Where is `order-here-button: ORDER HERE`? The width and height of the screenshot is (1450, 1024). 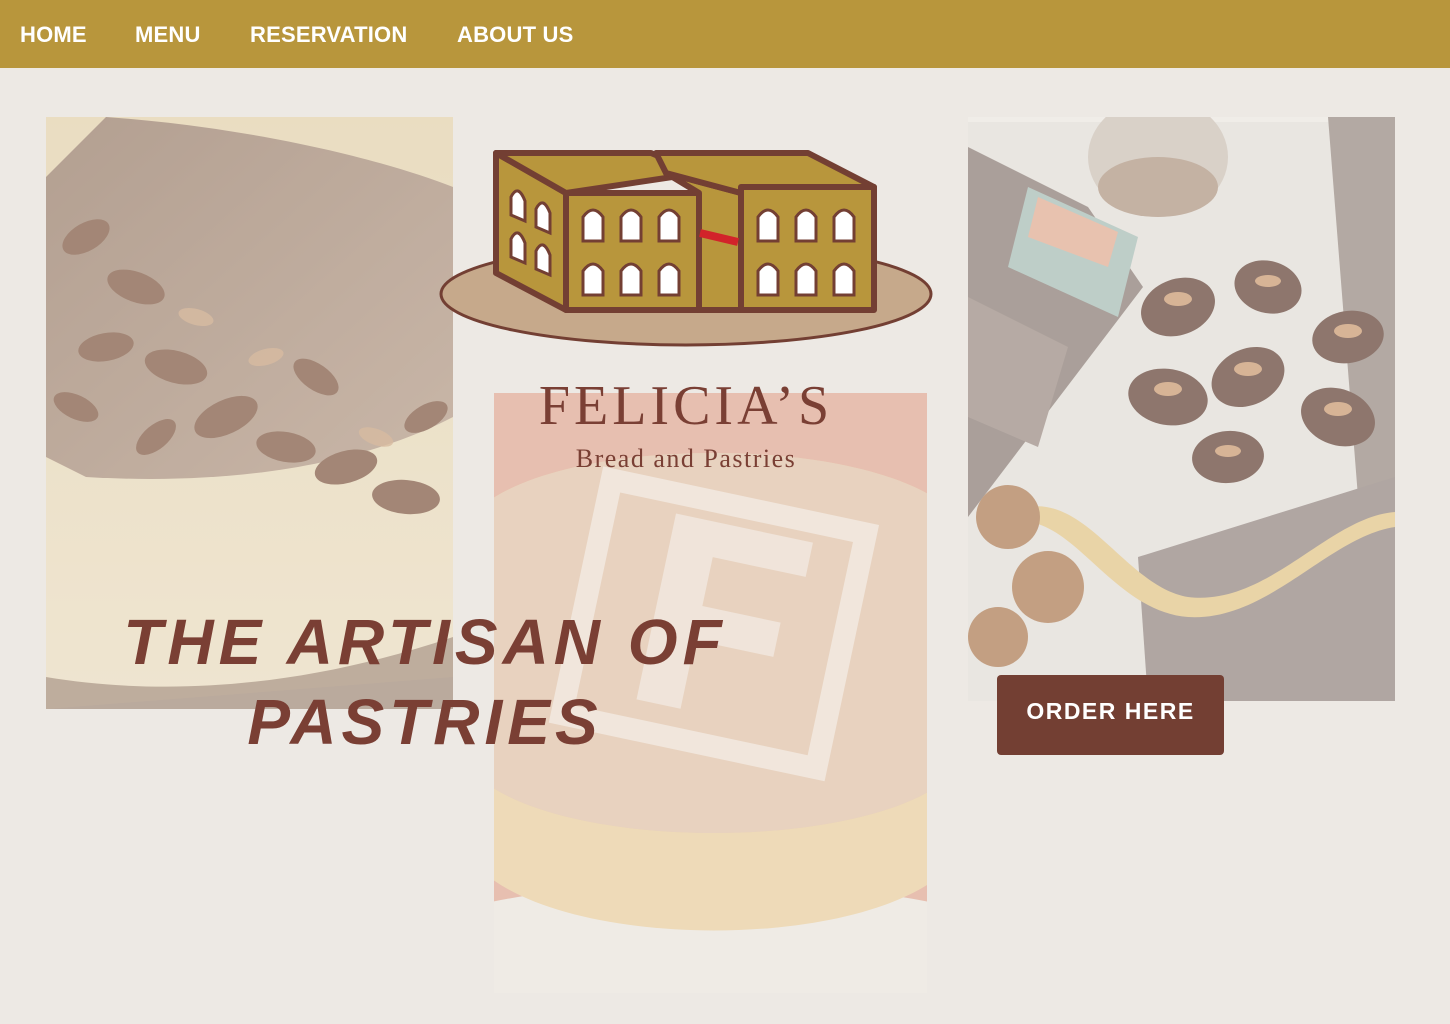 order-here-button: ORDER HERE is located at coordinates (1110, 715).